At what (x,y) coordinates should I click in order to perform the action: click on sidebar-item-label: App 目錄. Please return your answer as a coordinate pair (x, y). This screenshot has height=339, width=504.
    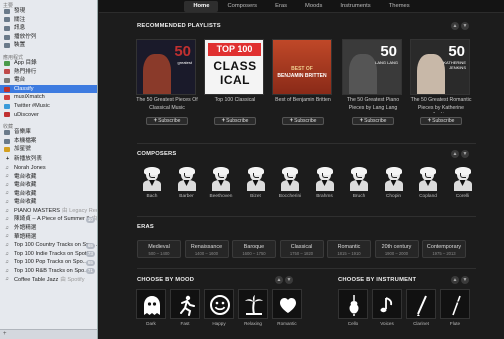
    Looking at the image, I should click on (25, 62).